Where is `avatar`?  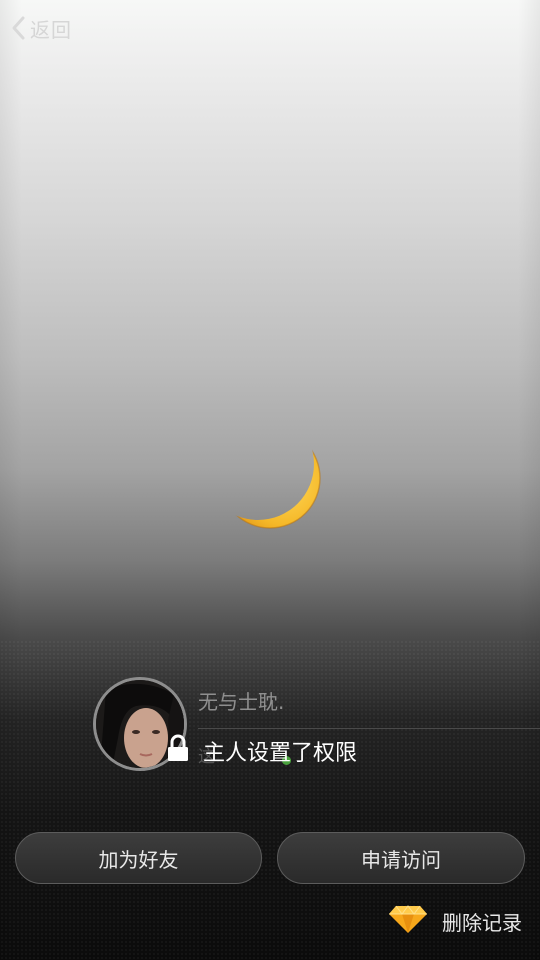
avatar is located at coordinates (140, 724).